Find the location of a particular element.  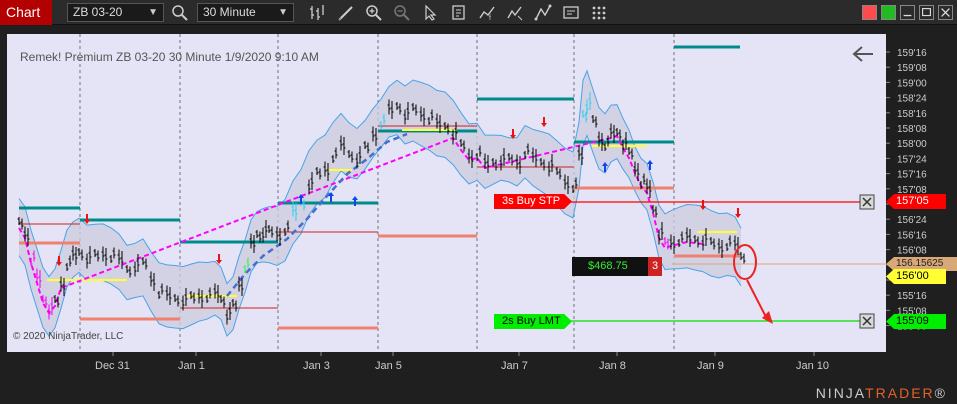

search-icon is located at coordinates (180, 12).